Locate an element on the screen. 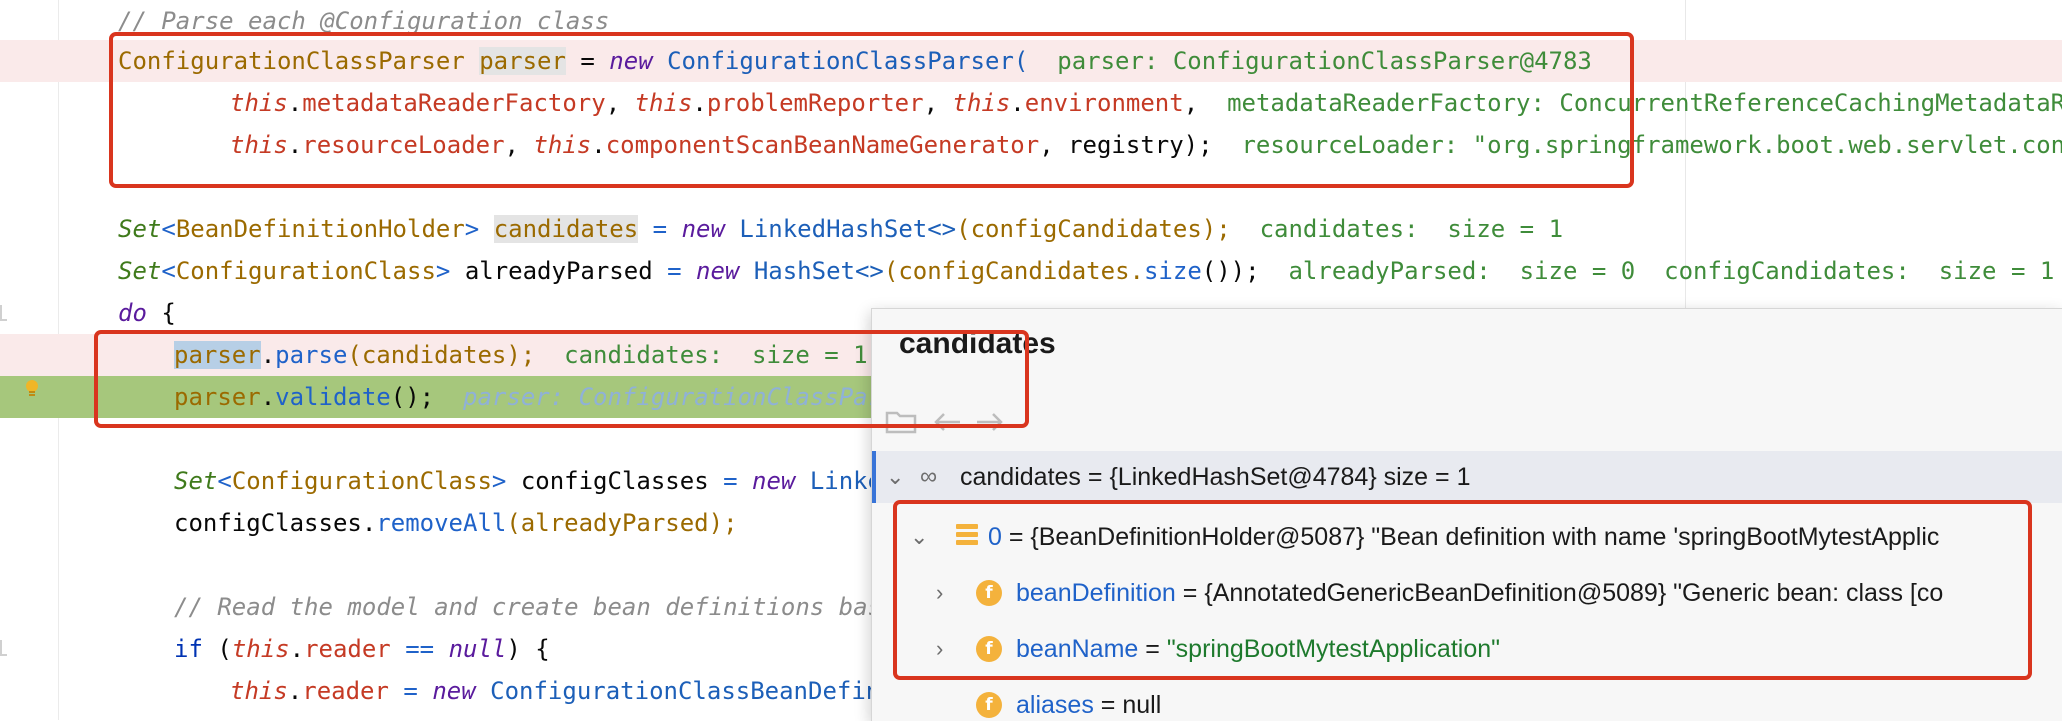 This screenshot has height=721, width=2062. operator: == is located at coordinates (419, 649).